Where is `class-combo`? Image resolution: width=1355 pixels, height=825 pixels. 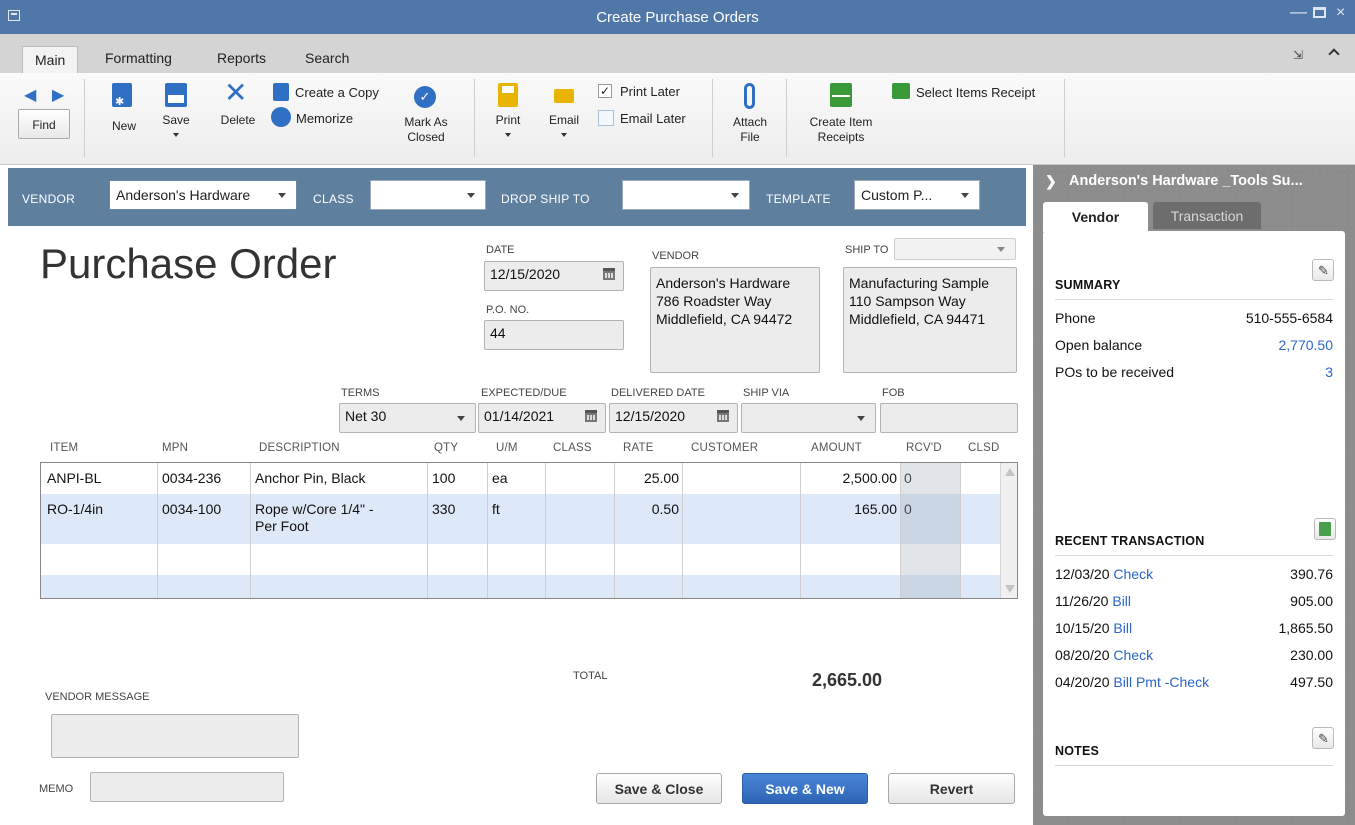 class-combo is located at coordinates (428, 195).